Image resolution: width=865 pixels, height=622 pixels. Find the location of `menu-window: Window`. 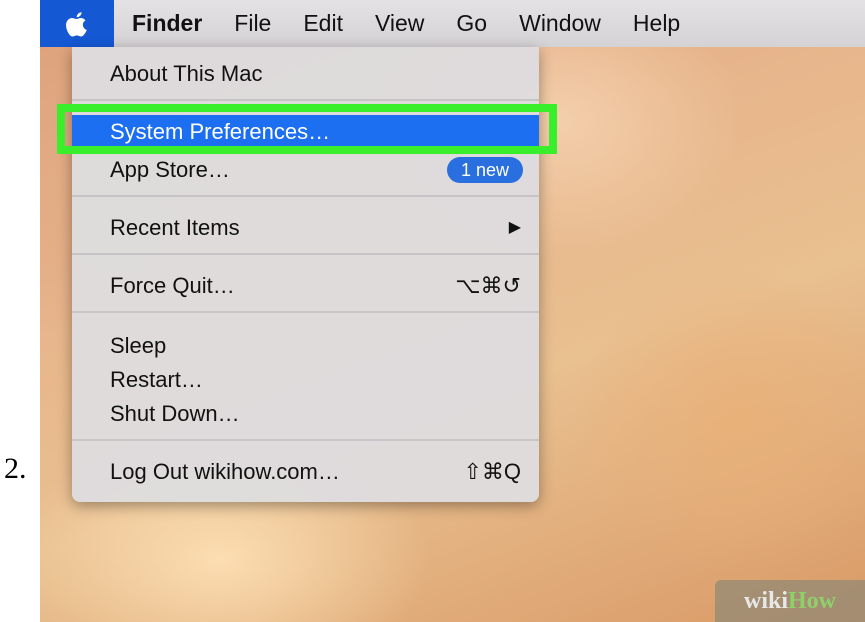

menu-window: Window is located at coordinates (560, 23).